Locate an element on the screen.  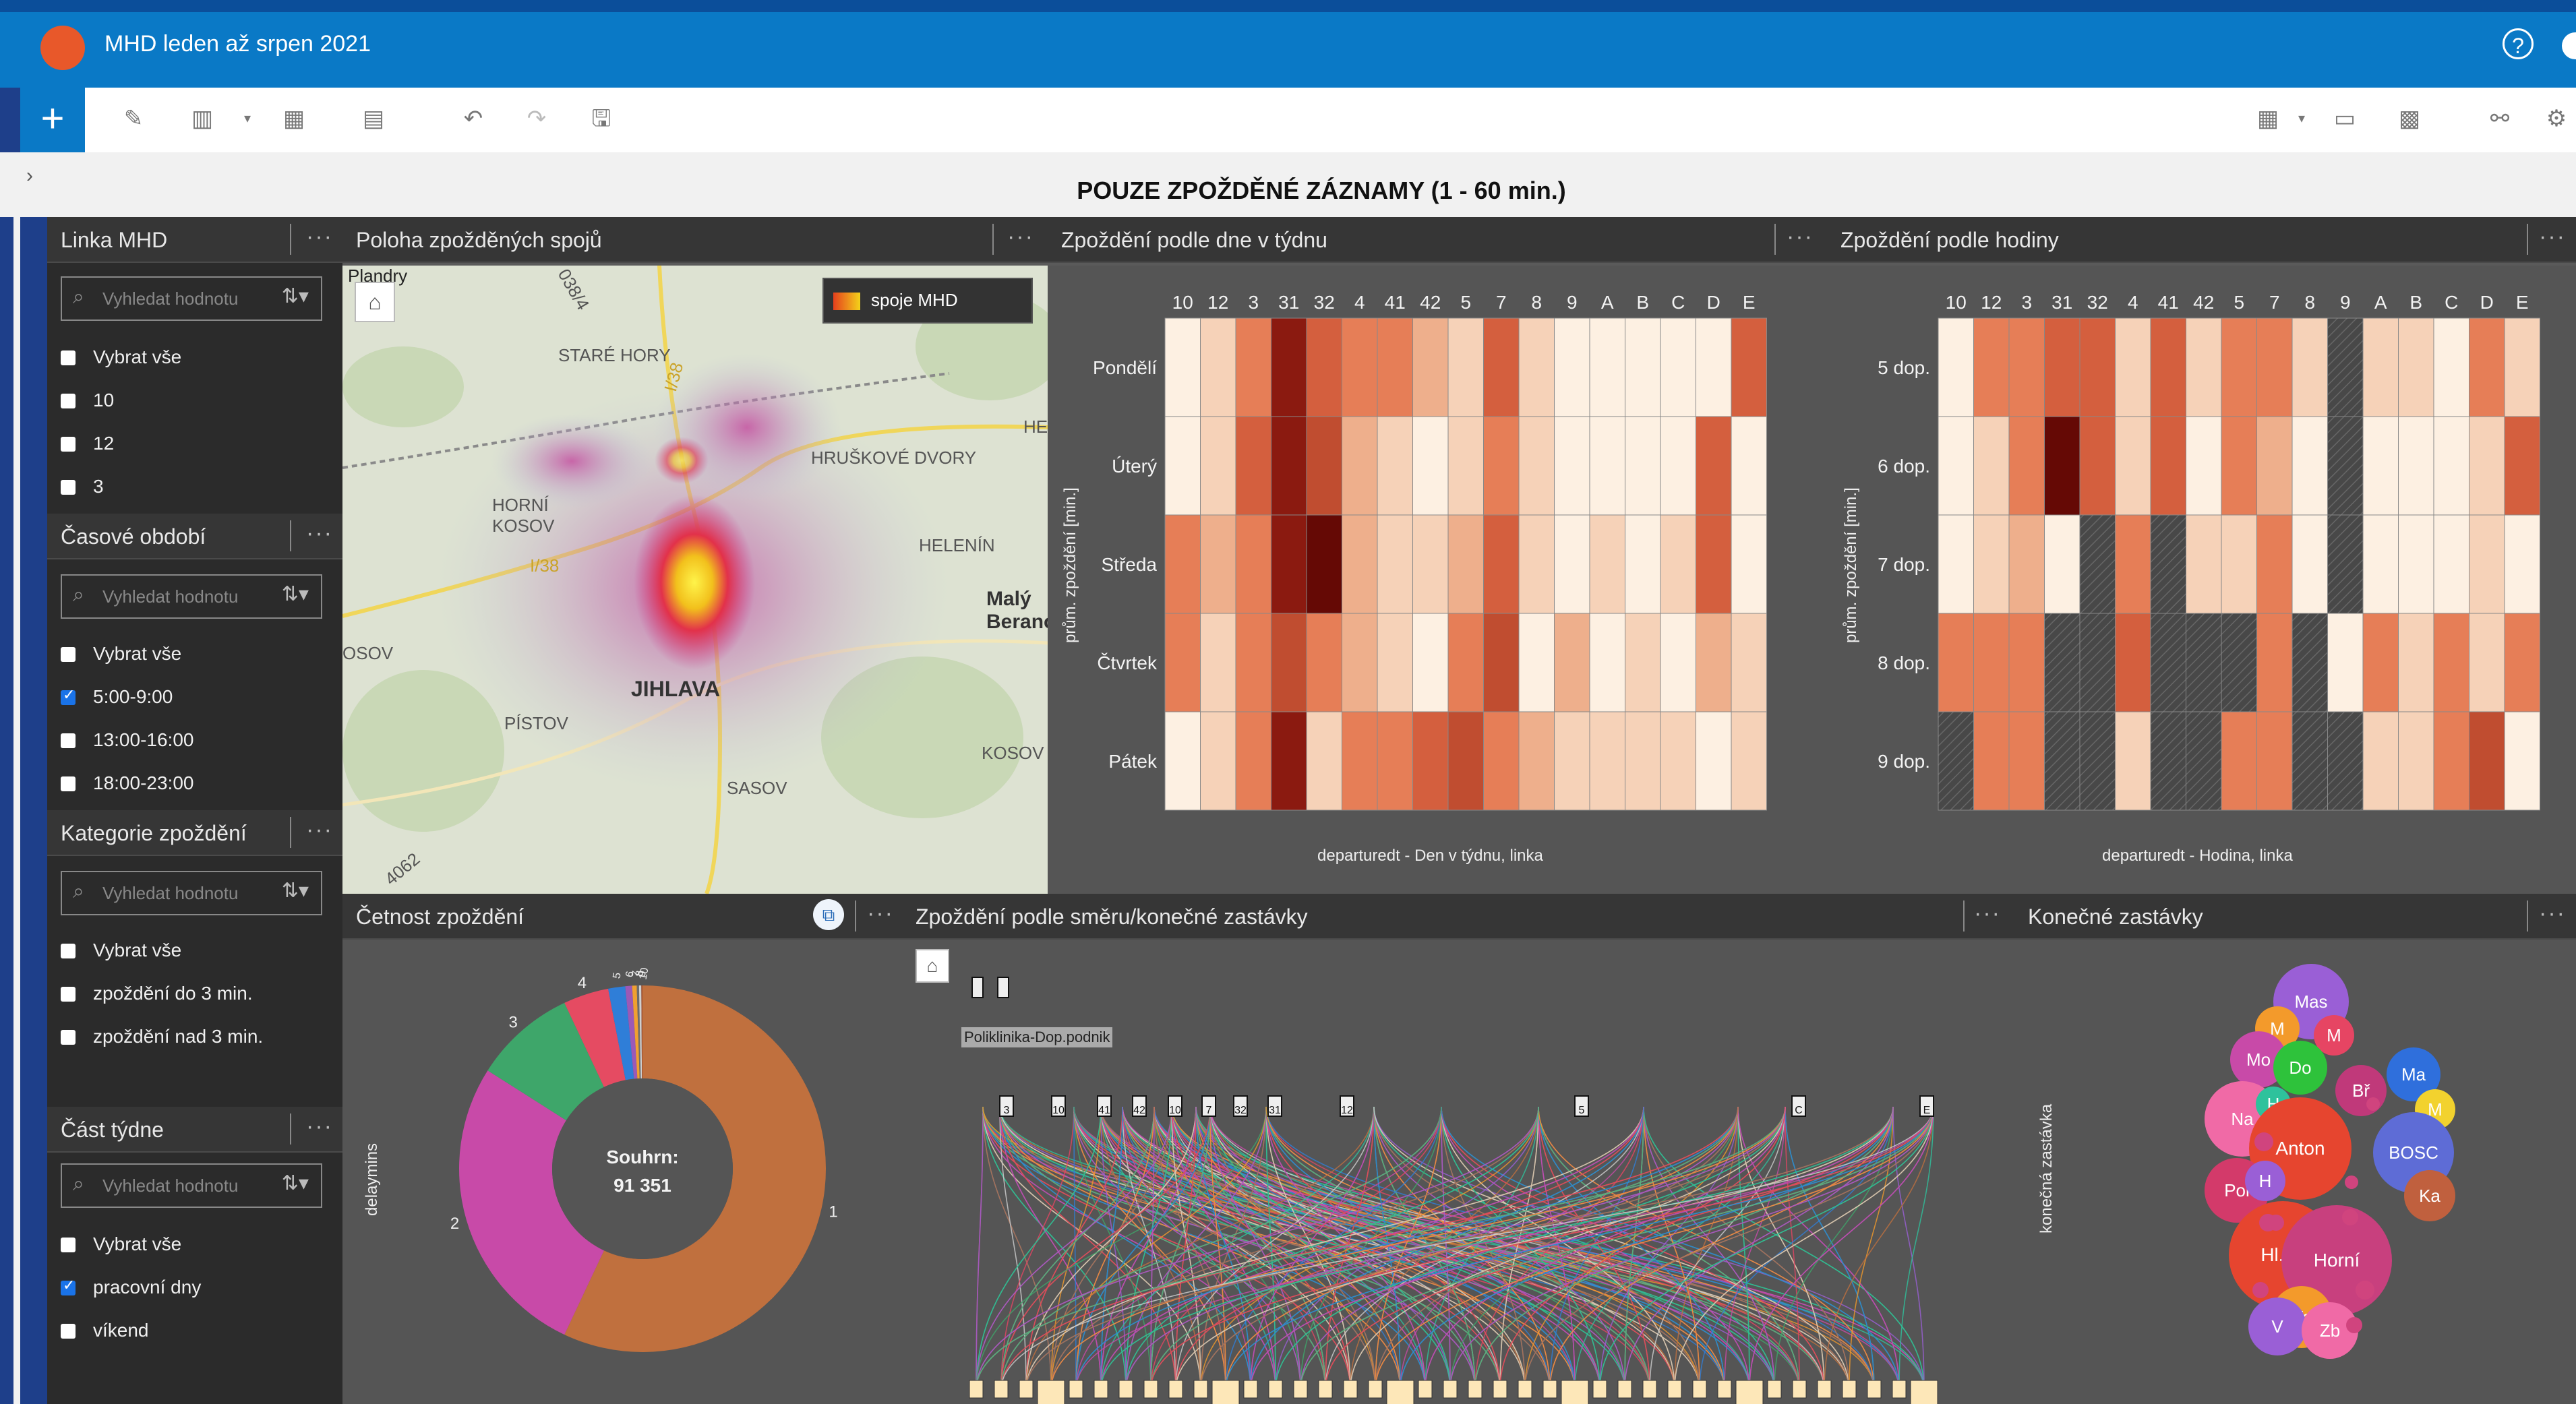
layout-icon: ▦ is located at coordinates (2268, 118).